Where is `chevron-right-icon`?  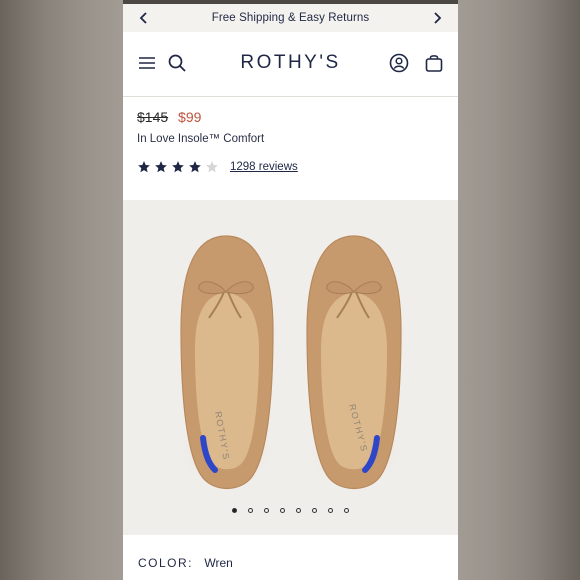
chevron-right-icon is located at coordinates (437, 18).